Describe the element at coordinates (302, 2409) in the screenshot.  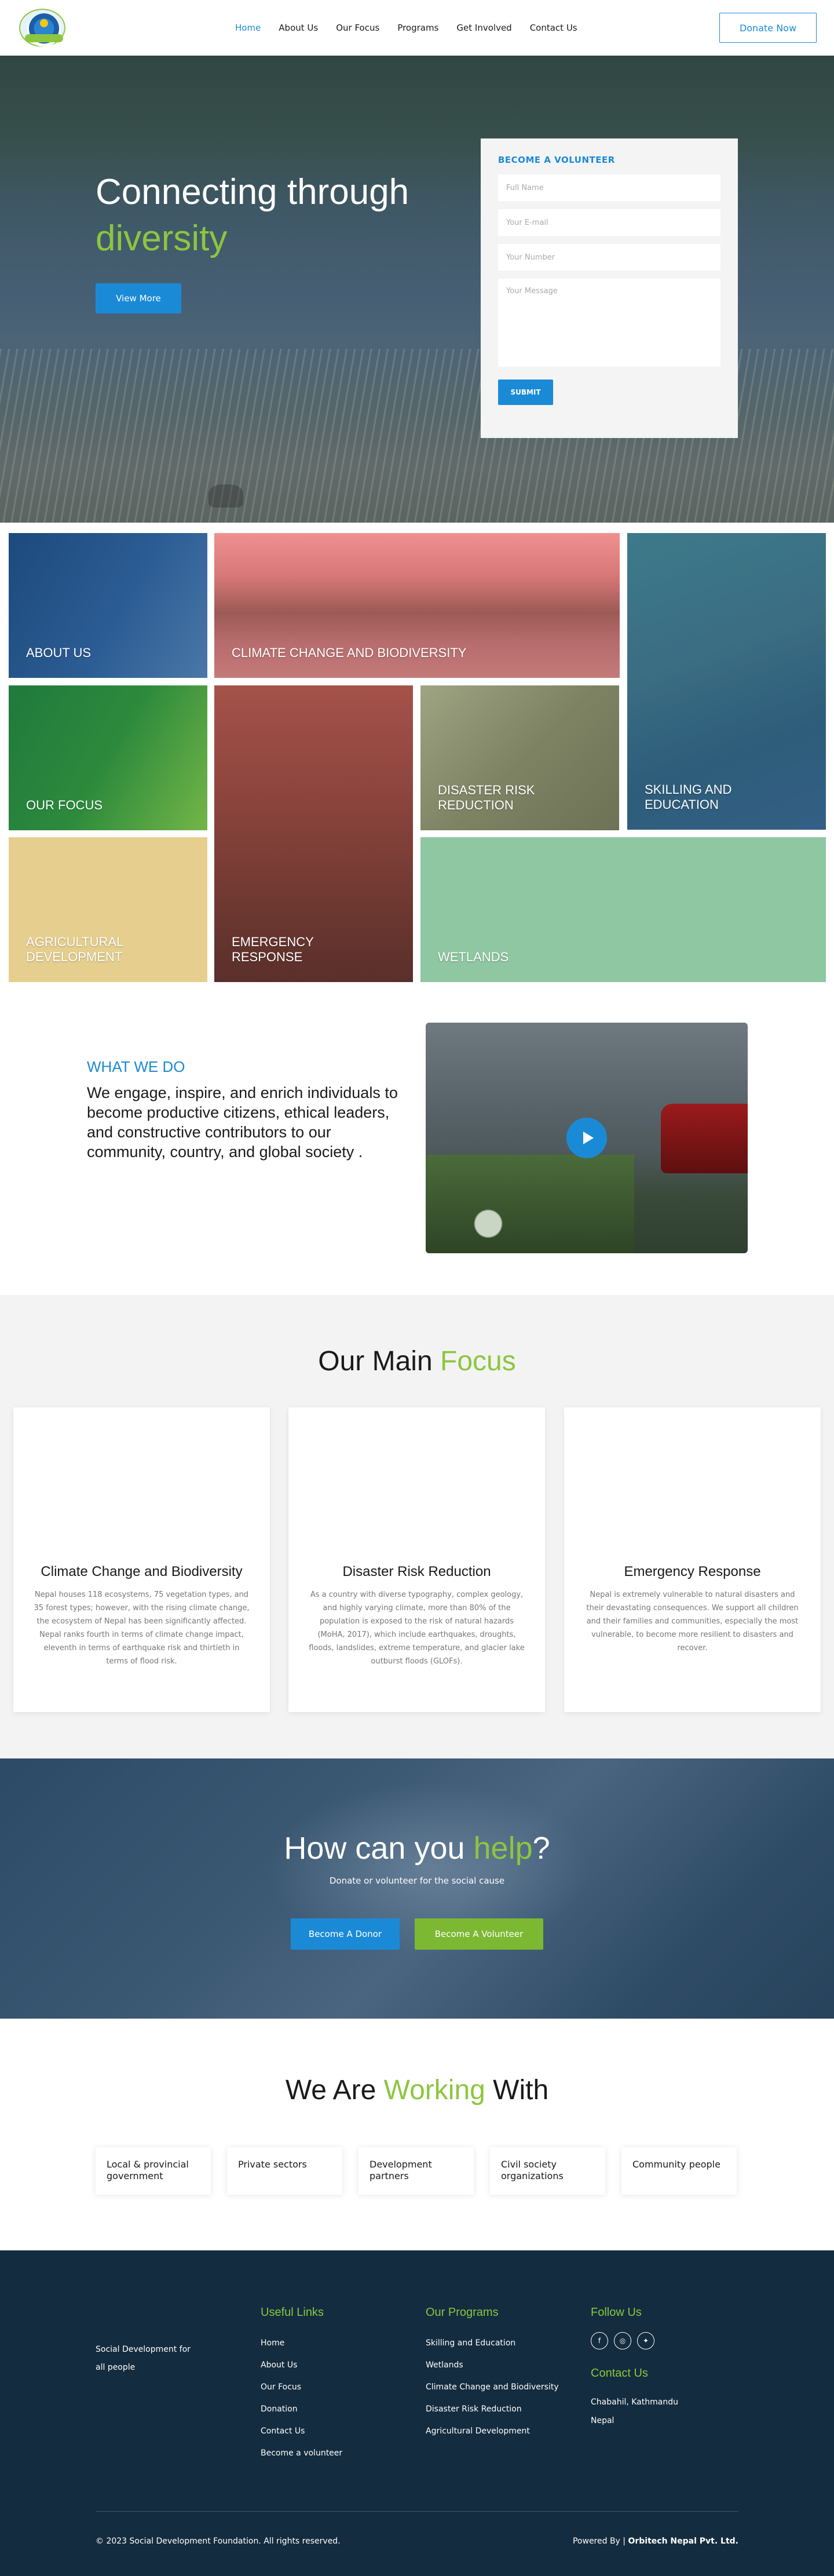
I see `footer-link-donation: Donation` at that location.